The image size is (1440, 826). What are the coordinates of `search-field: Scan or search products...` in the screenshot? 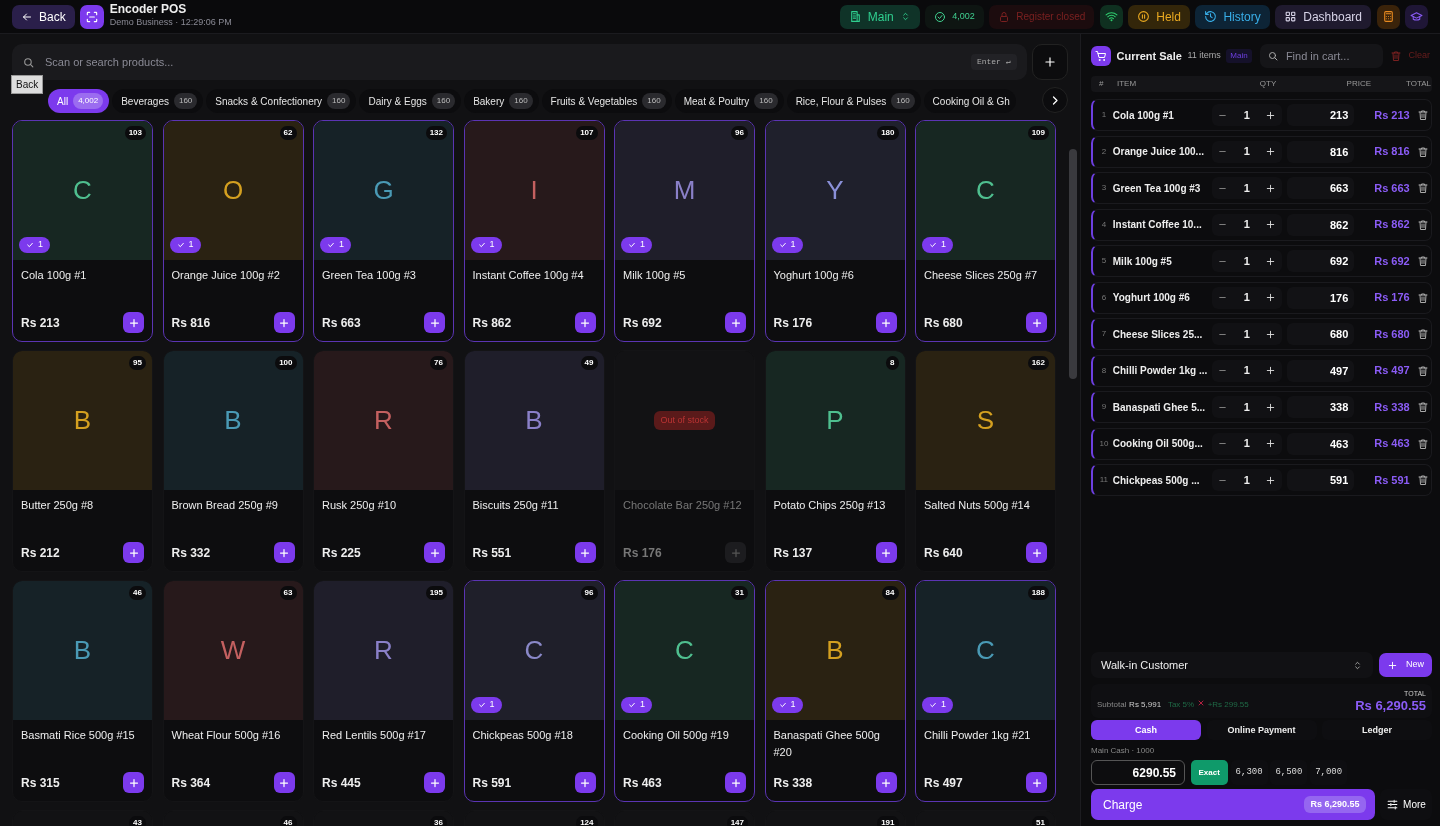 It's located at (503, 62).